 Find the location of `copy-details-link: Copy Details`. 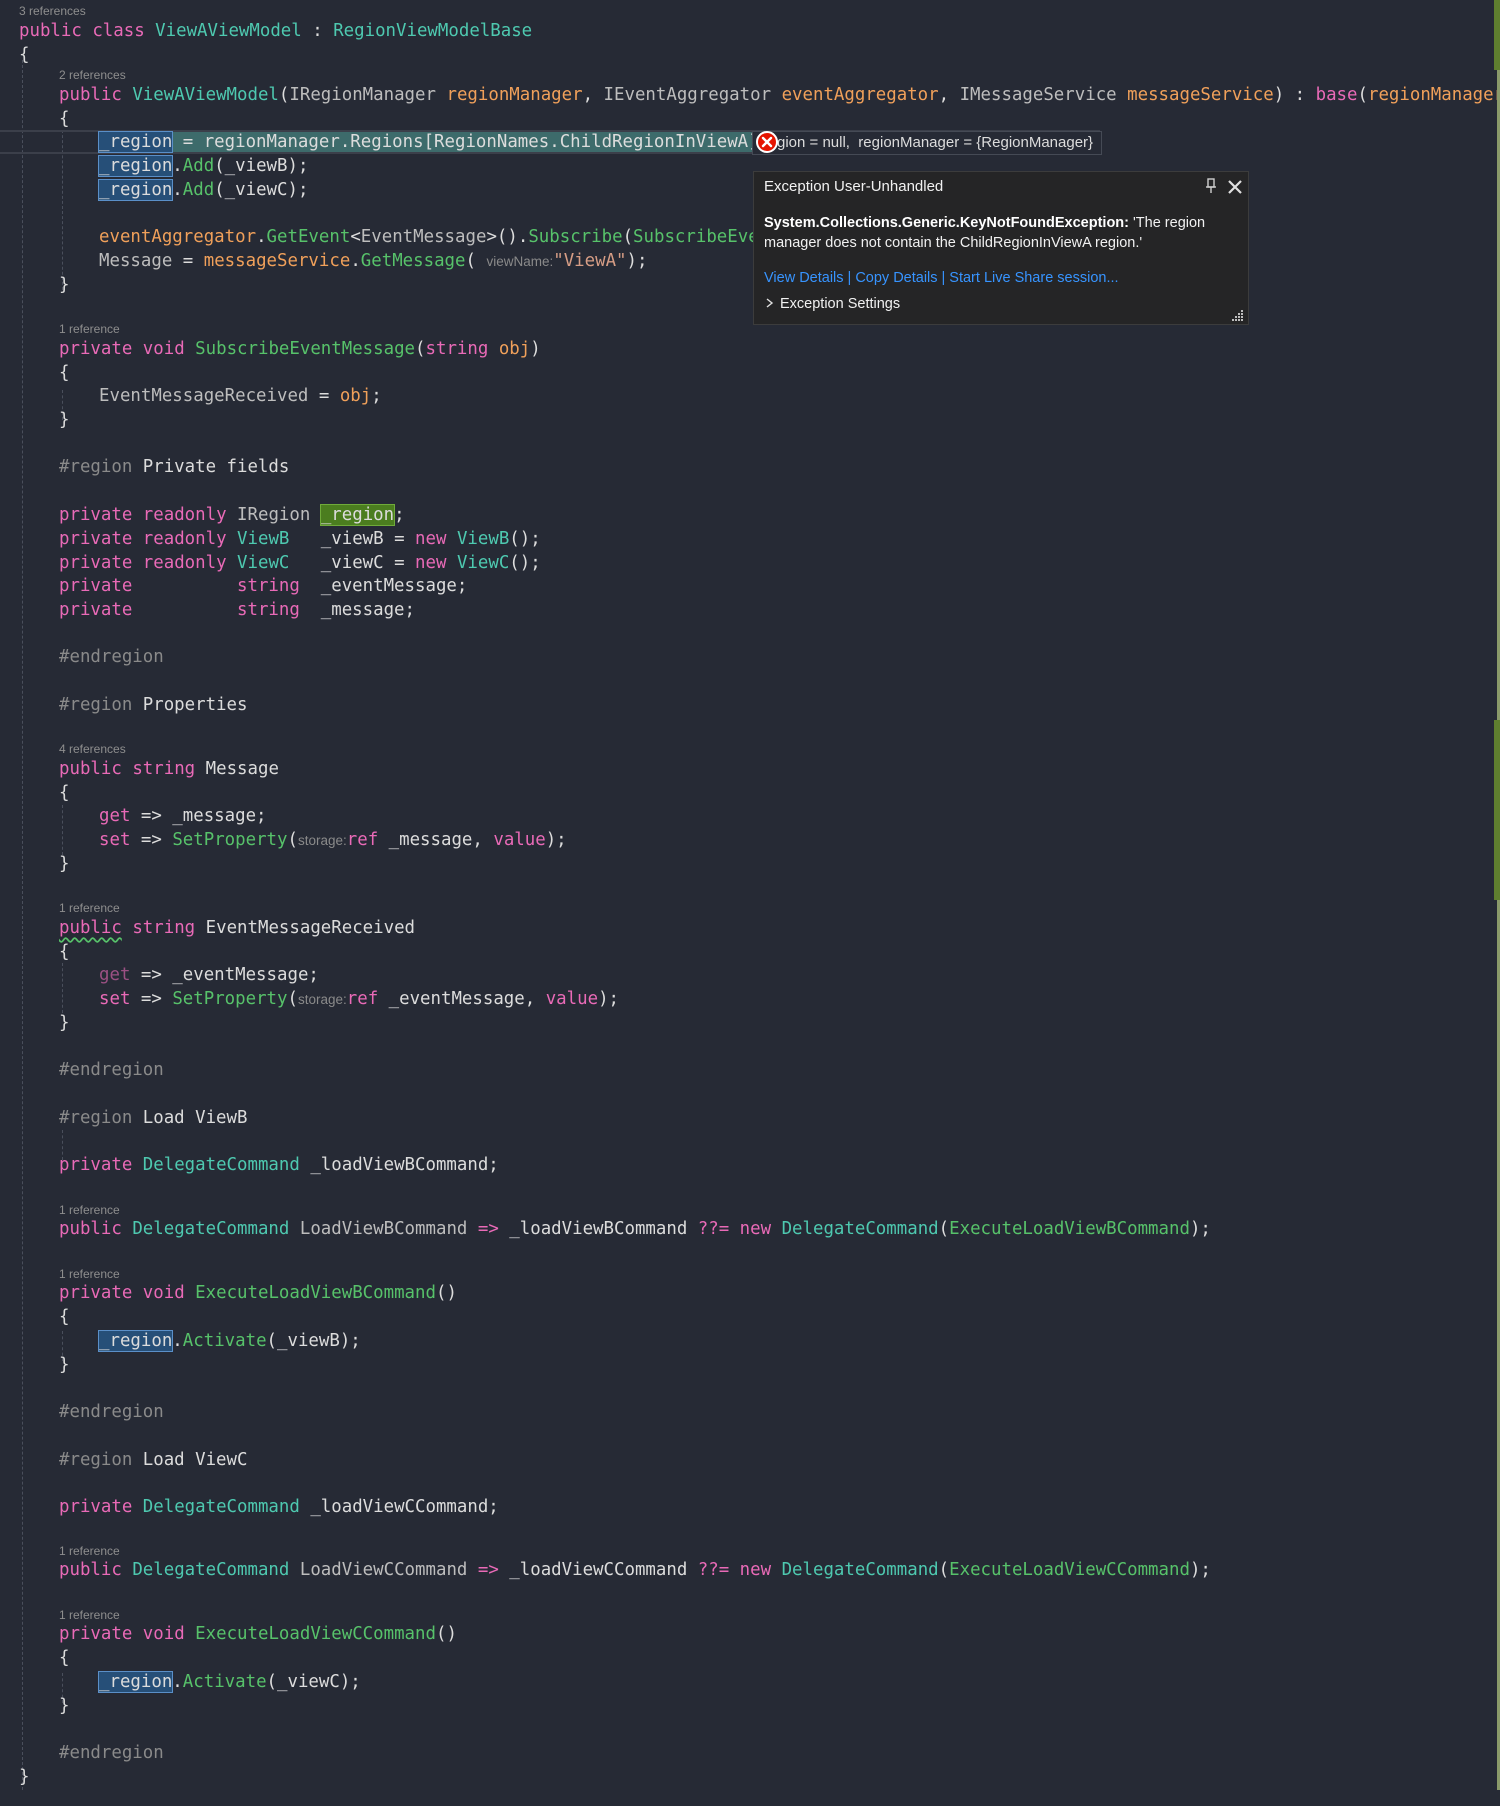

copy-details-link: Copy Details is located at coordinates (896, 278).